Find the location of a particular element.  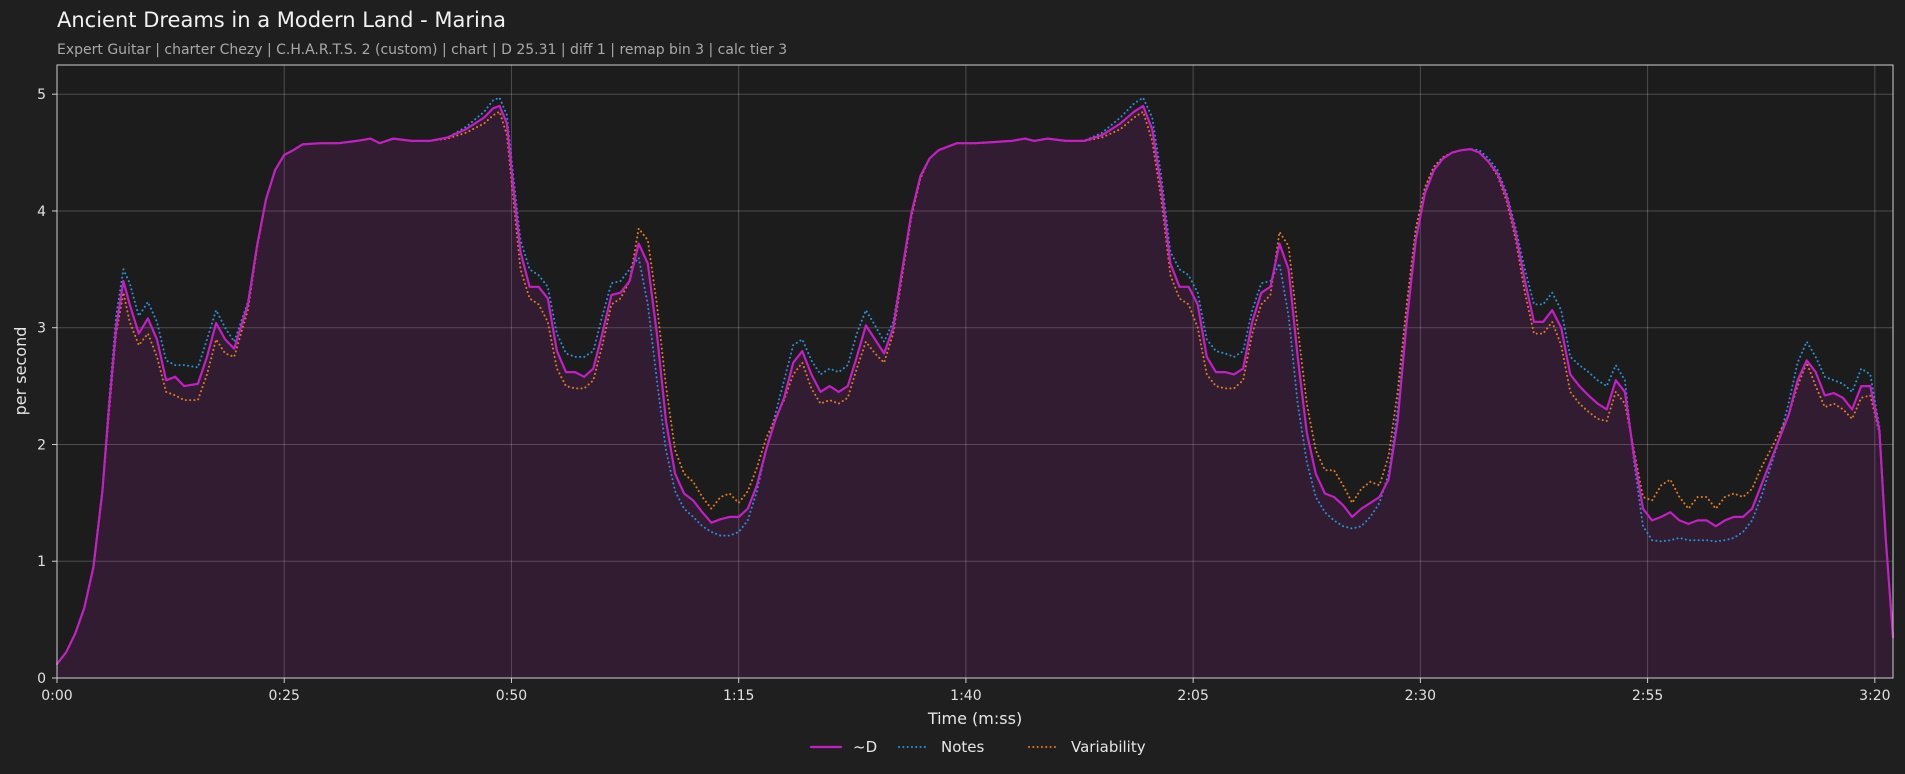

y-tick-label: 3 is located at coordinates (41, 329).